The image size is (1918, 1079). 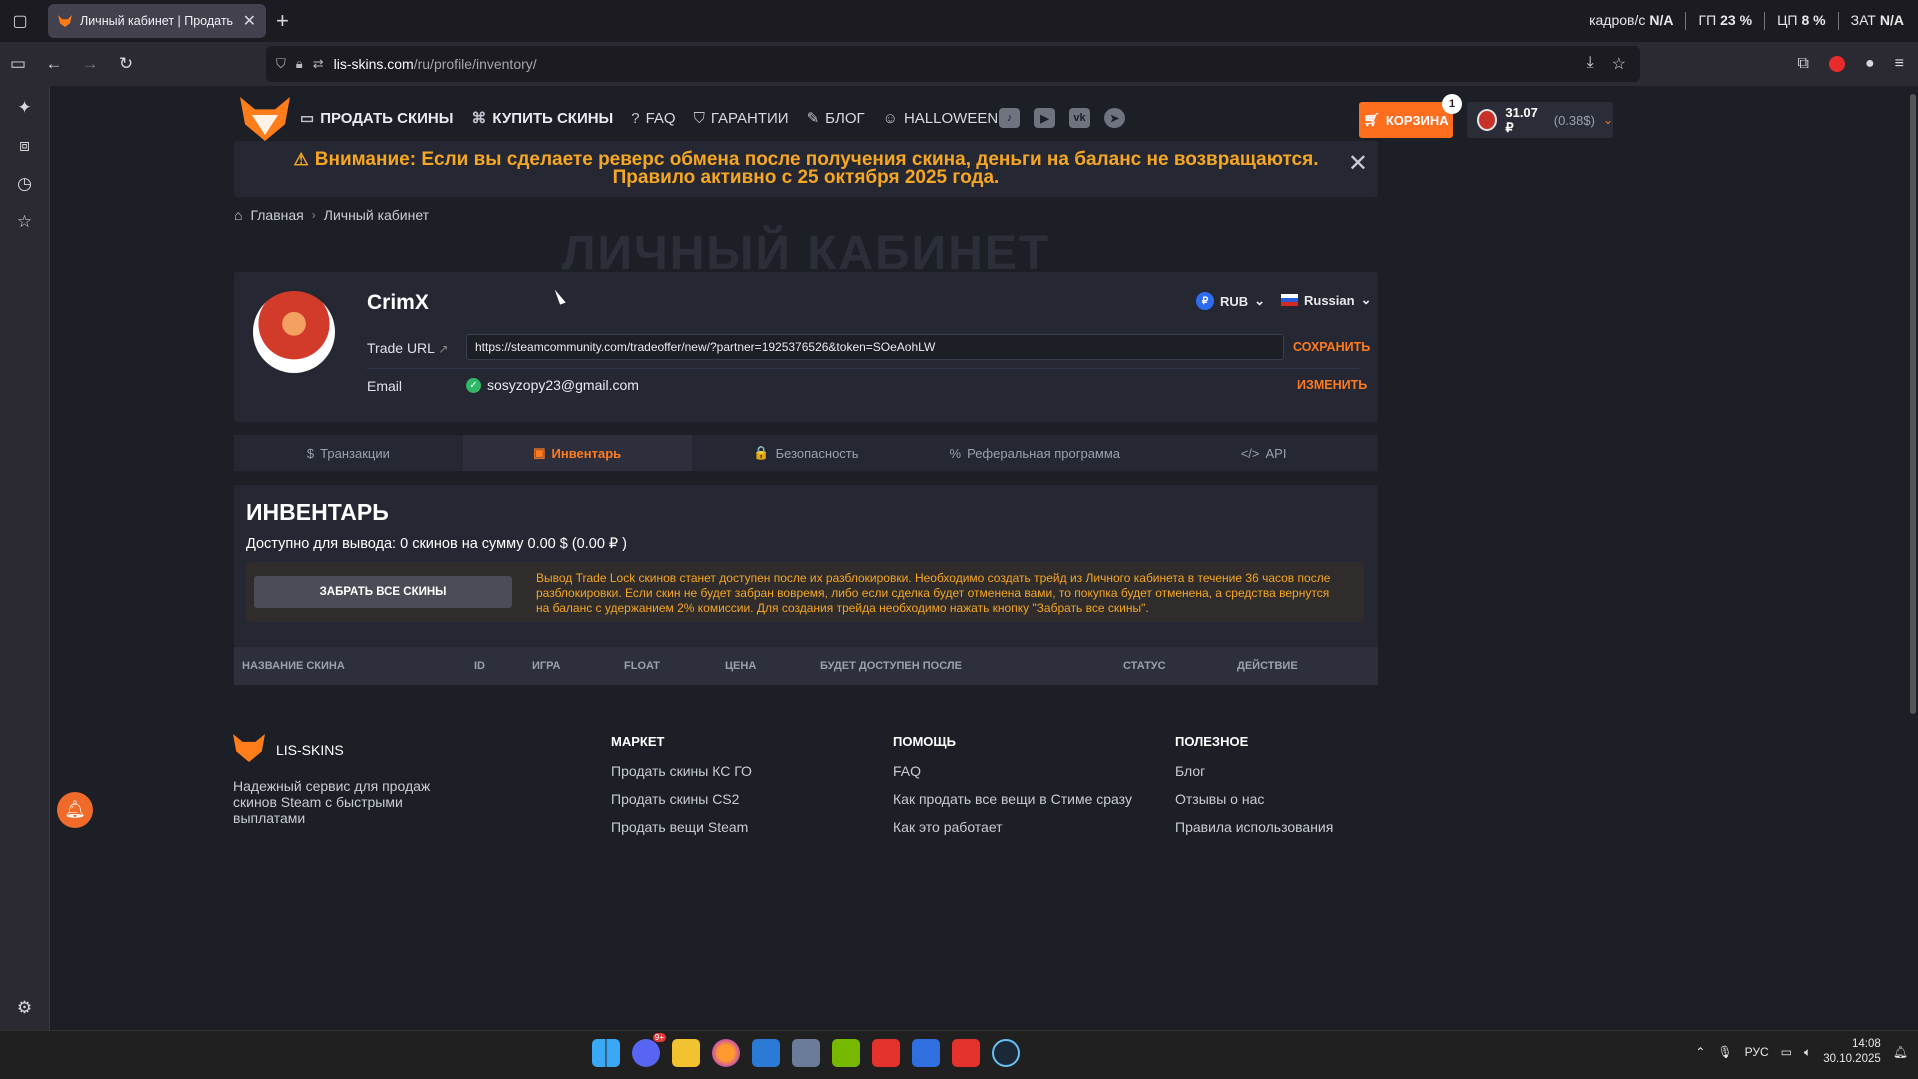 I want to click on clock: 14:08 30.10.2025, so click(x=1852, y=1052).